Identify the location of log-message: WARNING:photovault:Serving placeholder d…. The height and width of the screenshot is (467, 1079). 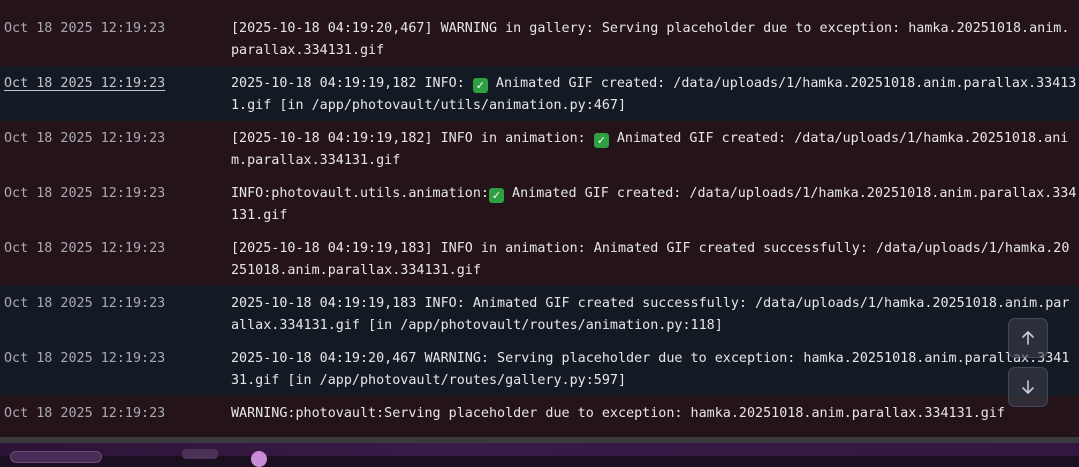
(618, 413).